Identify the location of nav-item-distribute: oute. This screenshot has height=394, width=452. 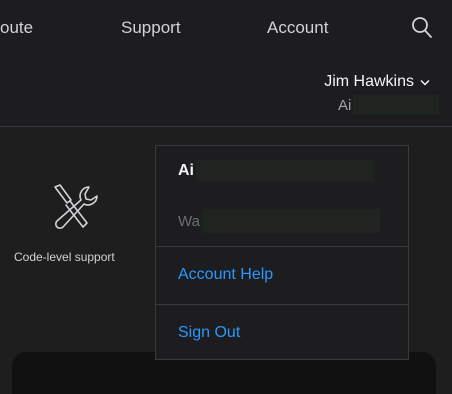
(16, 28).